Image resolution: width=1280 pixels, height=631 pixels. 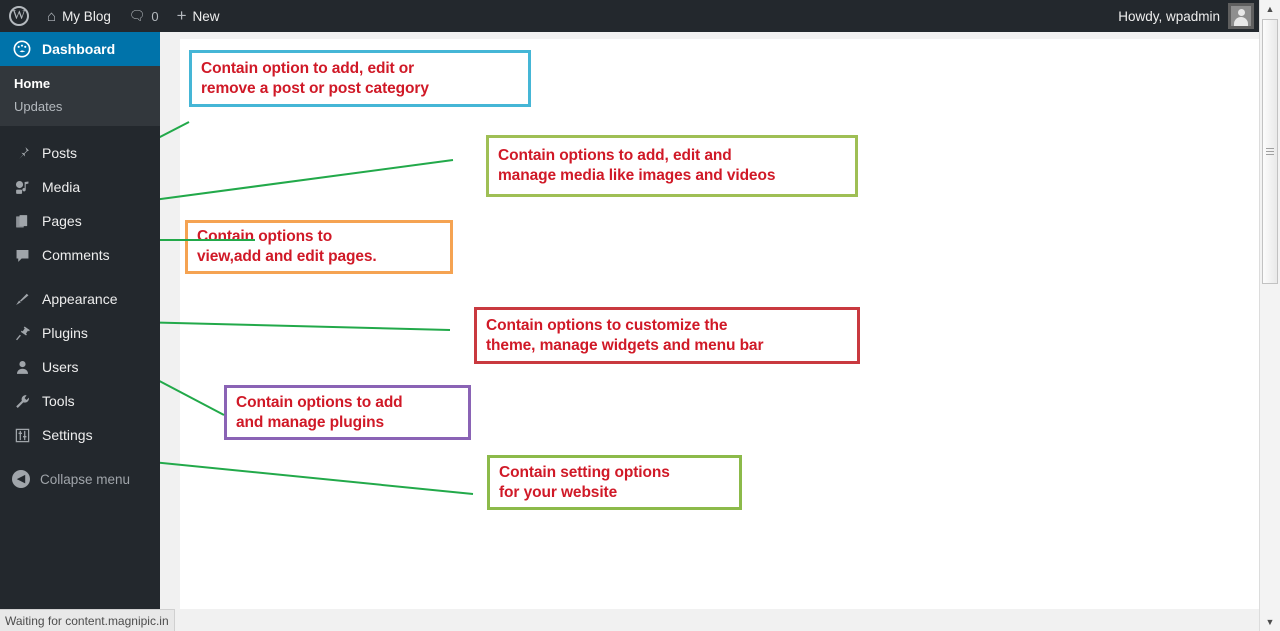 I want to click on sidebar-item-posts: Posts, so click(x=80, y=153).